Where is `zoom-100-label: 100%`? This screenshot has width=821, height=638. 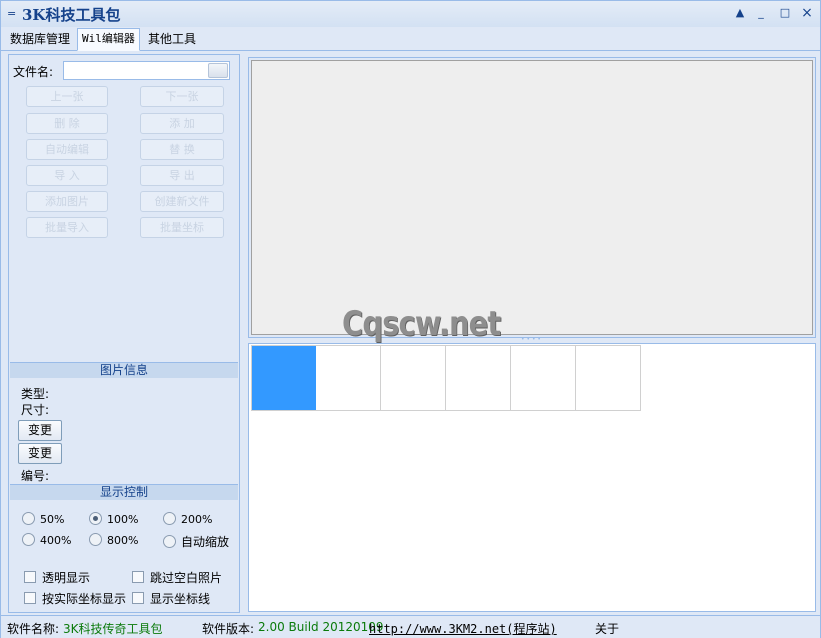 zoom-100-label: 100% is located at coordinates (123, 519).